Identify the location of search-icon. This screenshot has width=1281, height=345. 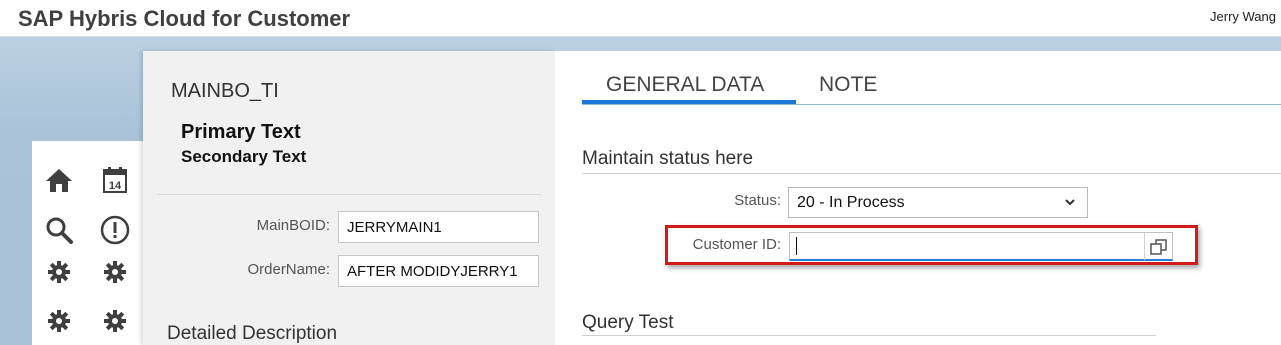
(59, 230).